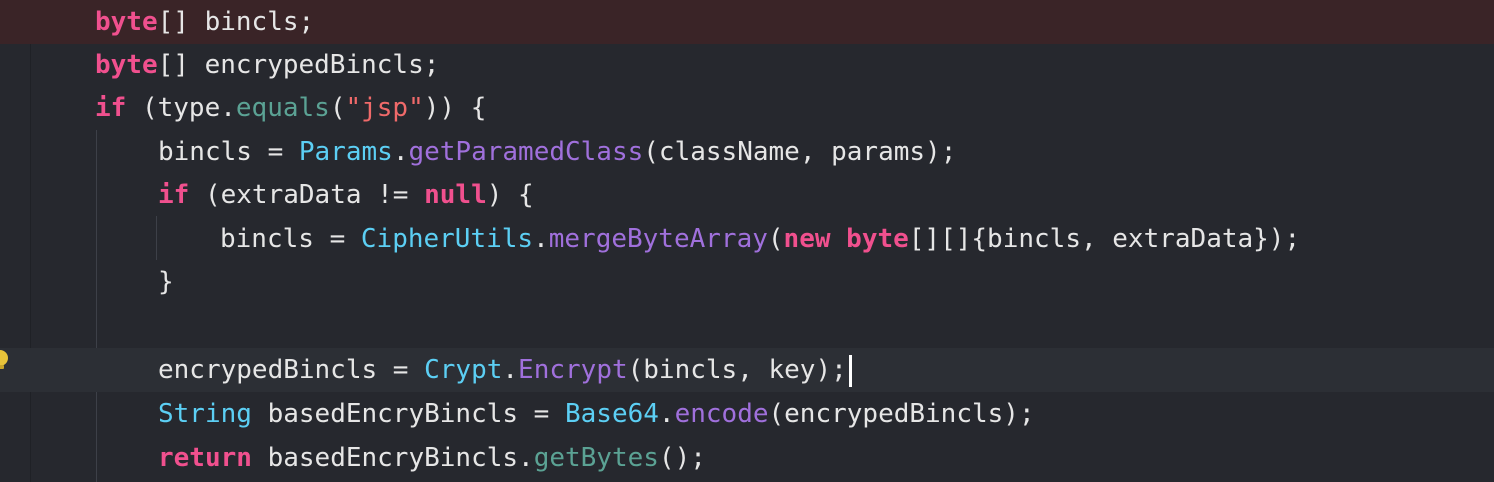 The width and height of the screenshot is (1494, 482). I want to click on code-token: mergeByteArray, so click(658, 239).